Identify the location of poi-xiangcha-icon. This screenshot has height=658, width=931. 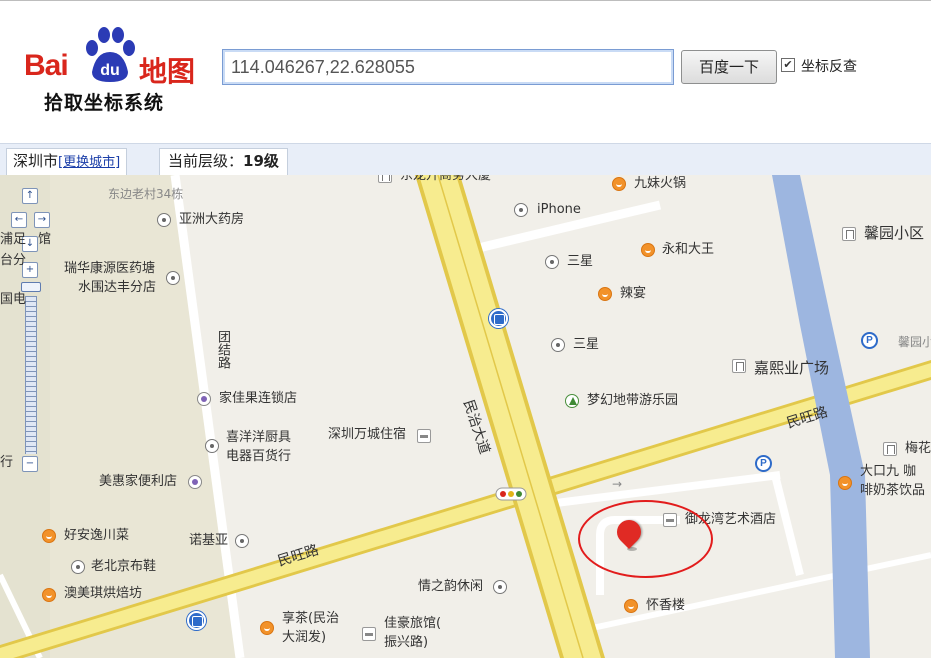
(267, 628).